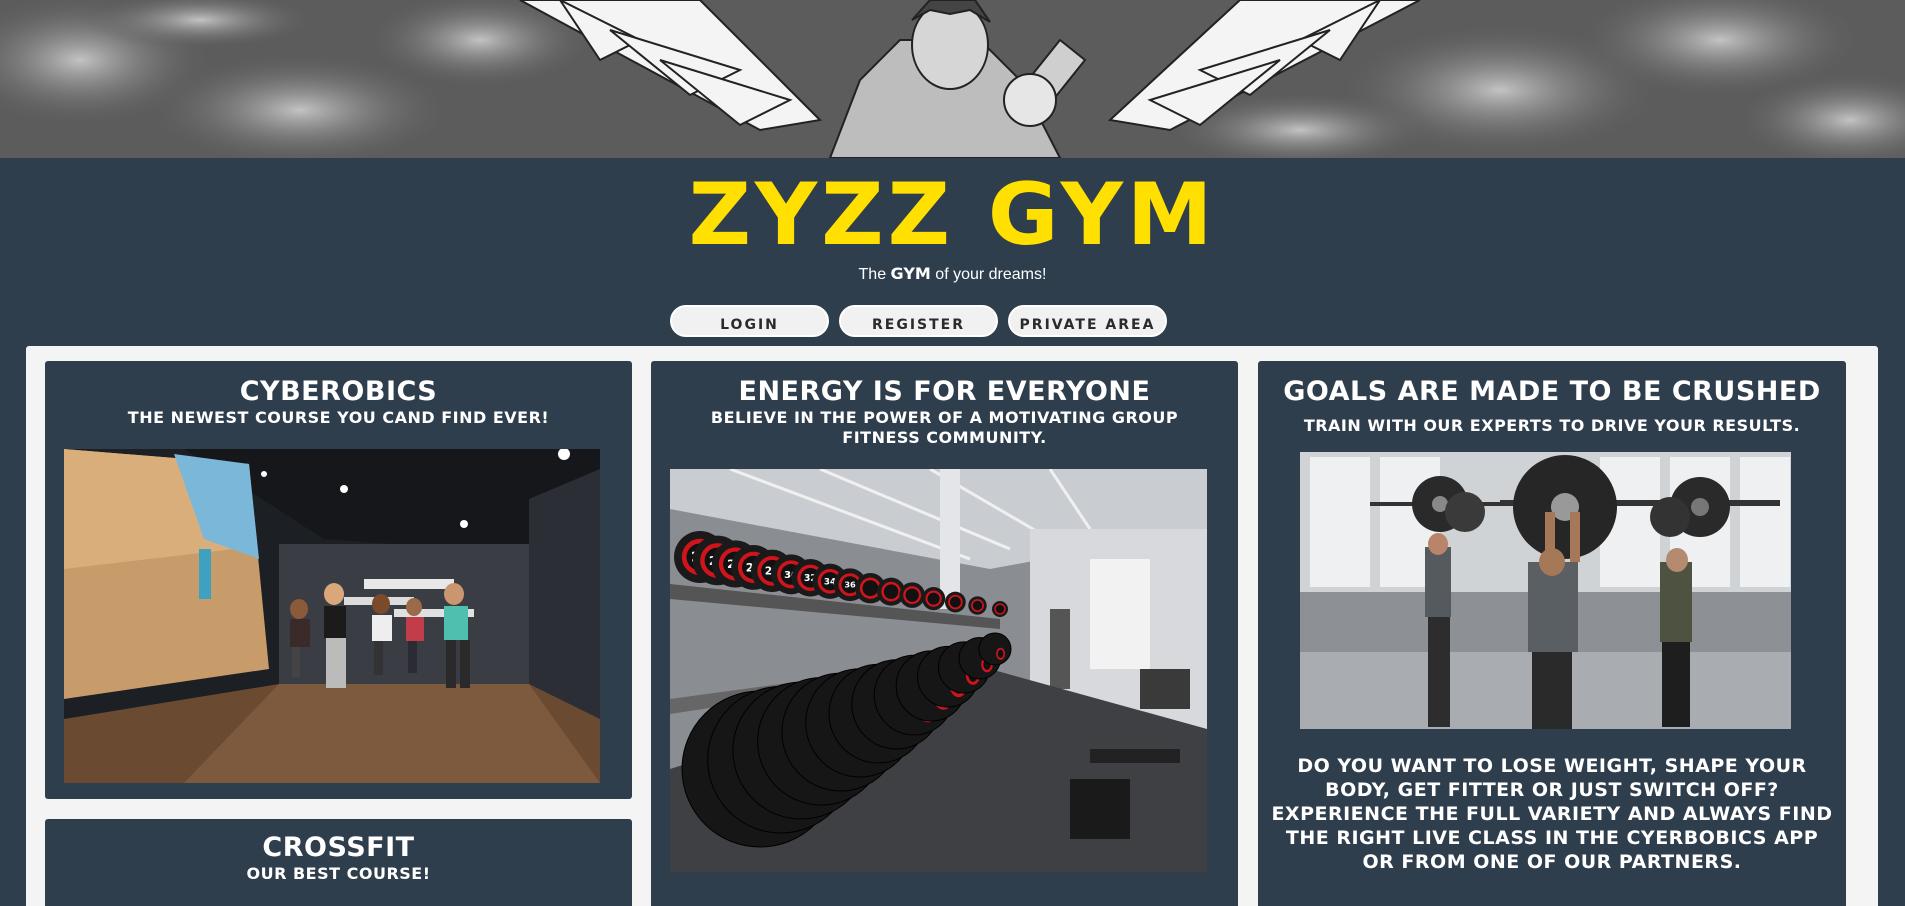 Image resolution: width=1905 pixels, height=906 pixels. What do you see at coordinates (338, 391) in the screenshot?
I see `card-title: CYBEROBICS` at bounding box center [338, 391].